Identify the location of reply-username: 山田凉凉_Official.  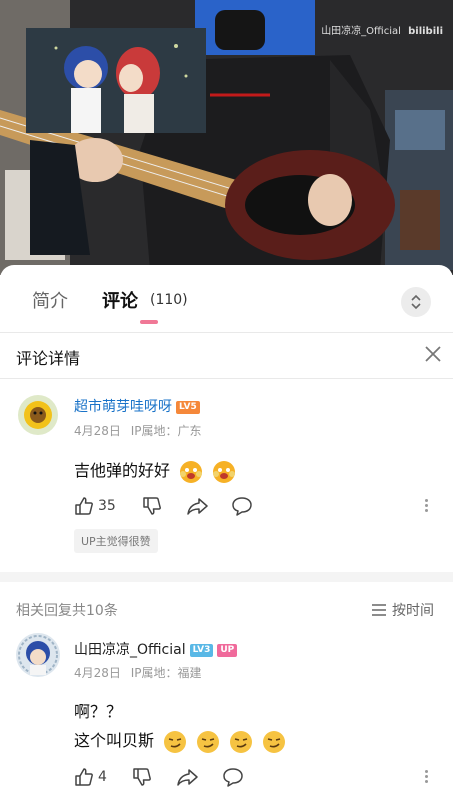
(130, 650).